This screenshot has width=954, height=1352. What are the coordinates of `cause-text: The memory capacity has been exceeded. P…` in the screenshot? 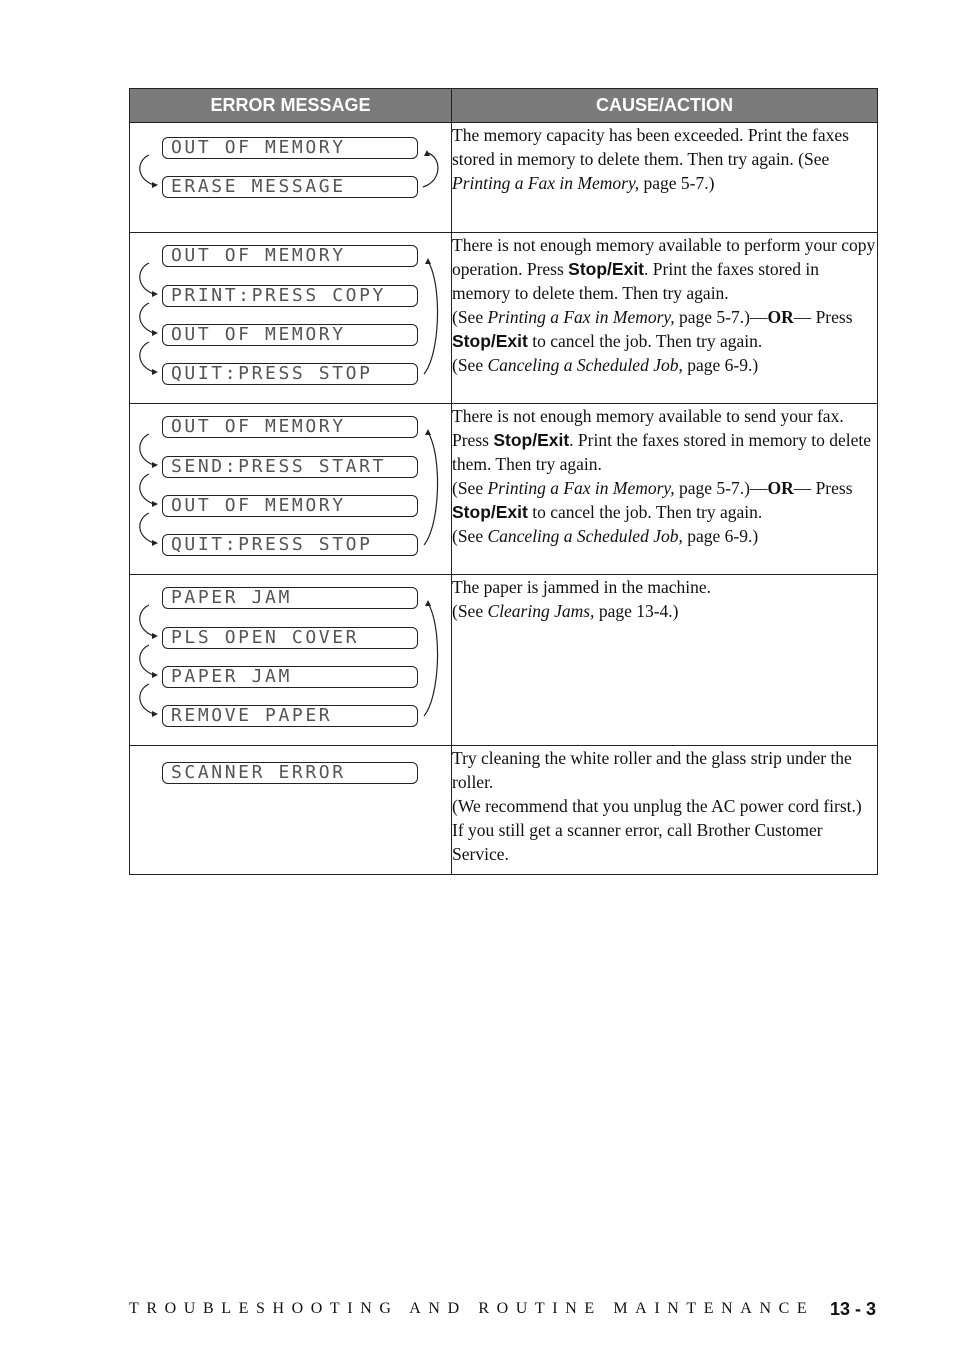 It's located at (650, 147).